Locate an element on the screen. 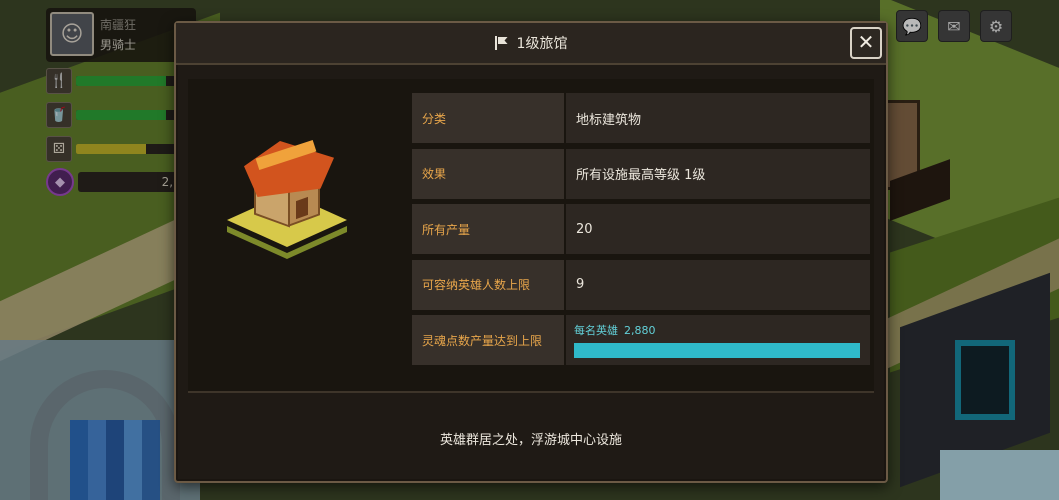 This screenshot has width=1059, height=500. row-key: 效果 is located at coordinates (488, 173).